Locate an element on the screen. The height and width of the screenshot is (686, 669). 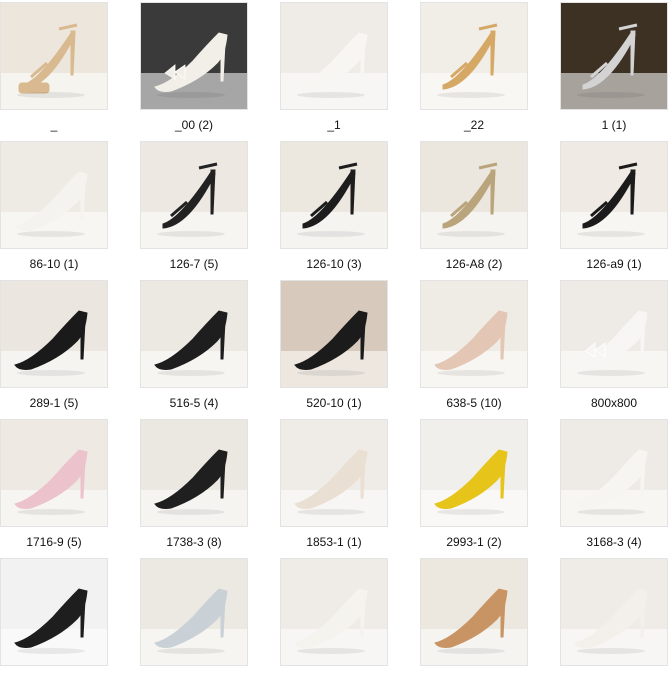
file-name-label: 1716-9 (5) is located at coordinates (54, 542).